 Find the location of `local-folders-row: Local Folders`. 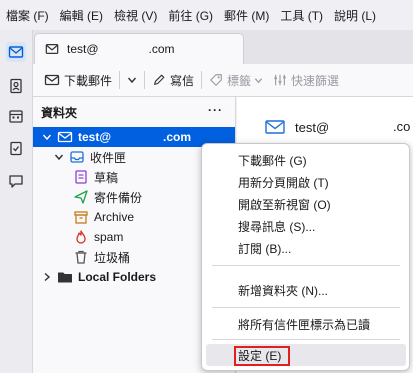

local-folders-row: Local Folders is located at coordinates (98, 277).